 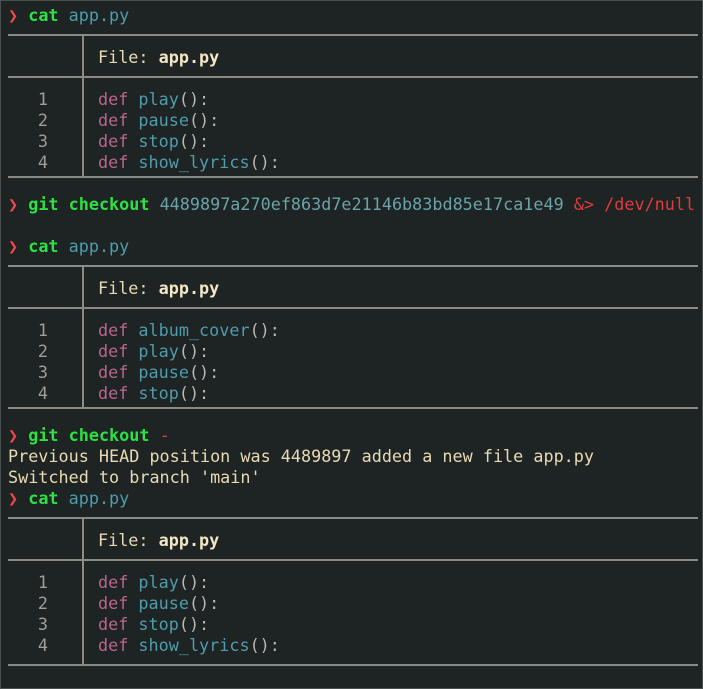 I want to click on code-line: def album_cover():, so click(x=189, y=330).